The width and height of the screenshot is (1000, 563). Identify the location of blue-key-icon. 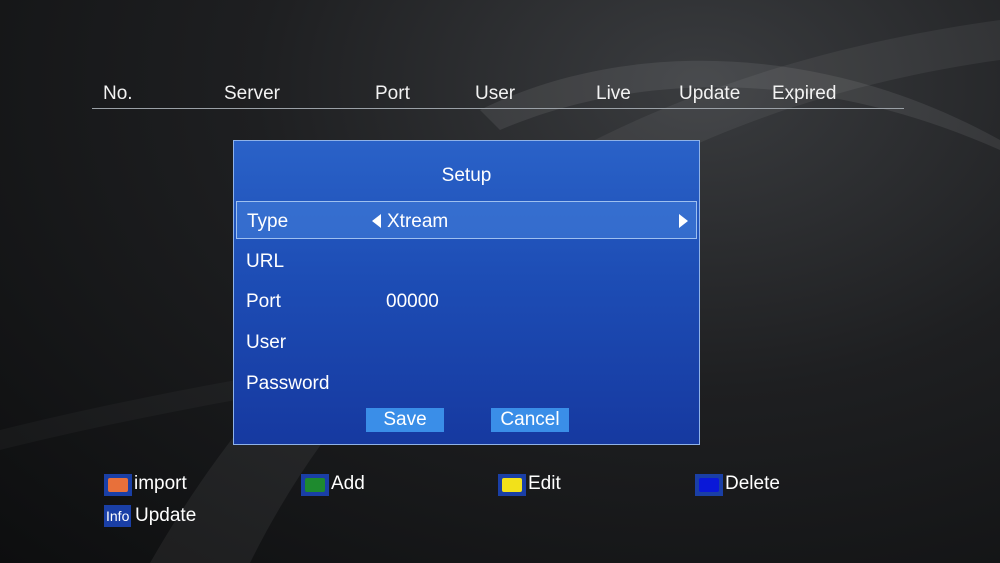
(709, 485).